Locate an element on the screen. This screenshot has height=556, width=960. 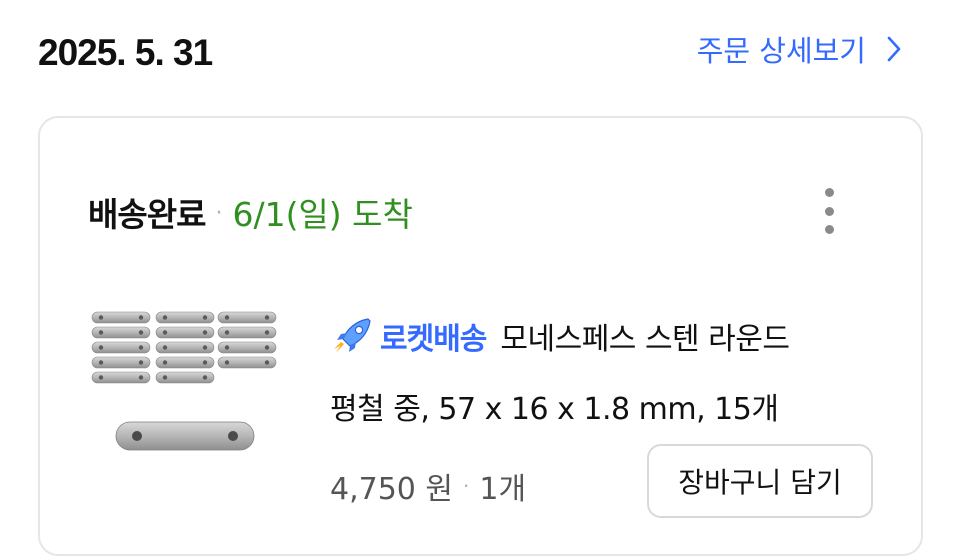
shipment-status-row: 배송완료 · 6/1(일) 도착 is located at coordinates (250, 212).